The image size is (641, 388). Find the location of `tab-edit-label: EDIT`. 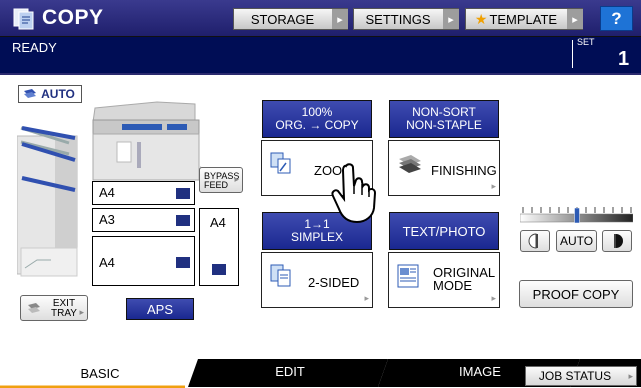

tab-edit-label: EDIT is located at coordinates (290, 371).